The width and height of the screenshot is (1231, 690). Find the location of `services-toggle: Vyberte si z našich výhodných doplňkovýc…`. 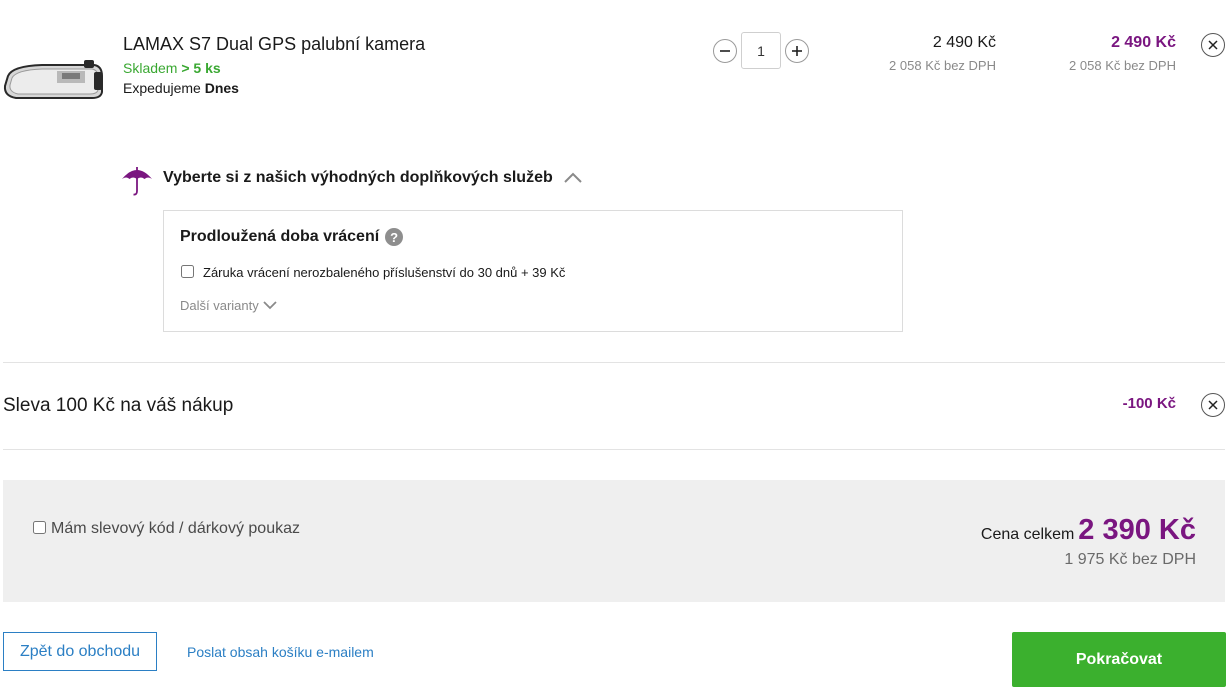

services-toggle: Vyberte si z našich výhodných doplňkovýc… is located at coordinates (373, 178).